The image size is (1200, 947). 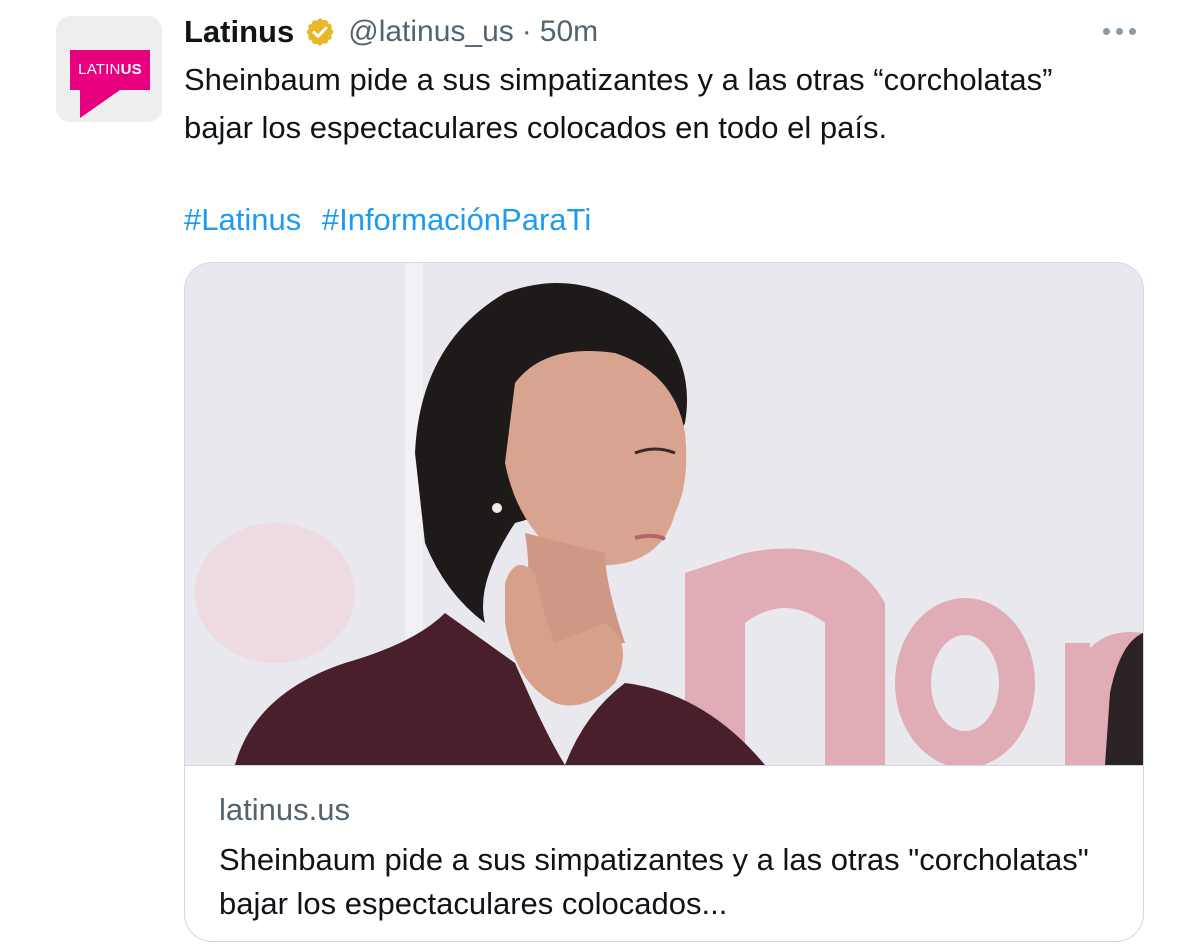 I want to click on hashtag-row: #Latinus #InformaciónParaTi, so click(x=393, y=220).